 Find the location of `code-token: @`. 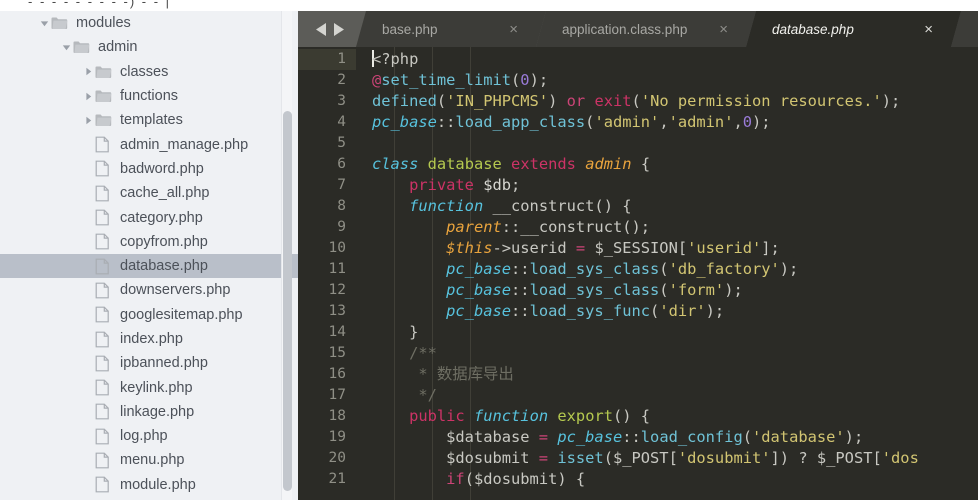

code-token: @ is located at coordinates (377, 80).